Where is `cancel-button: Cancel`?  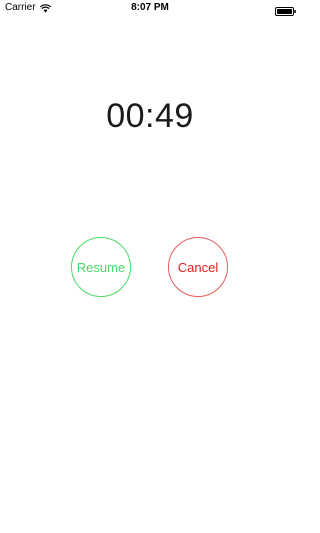
cancel-button: Cancel is located at coordinates (198, 267).